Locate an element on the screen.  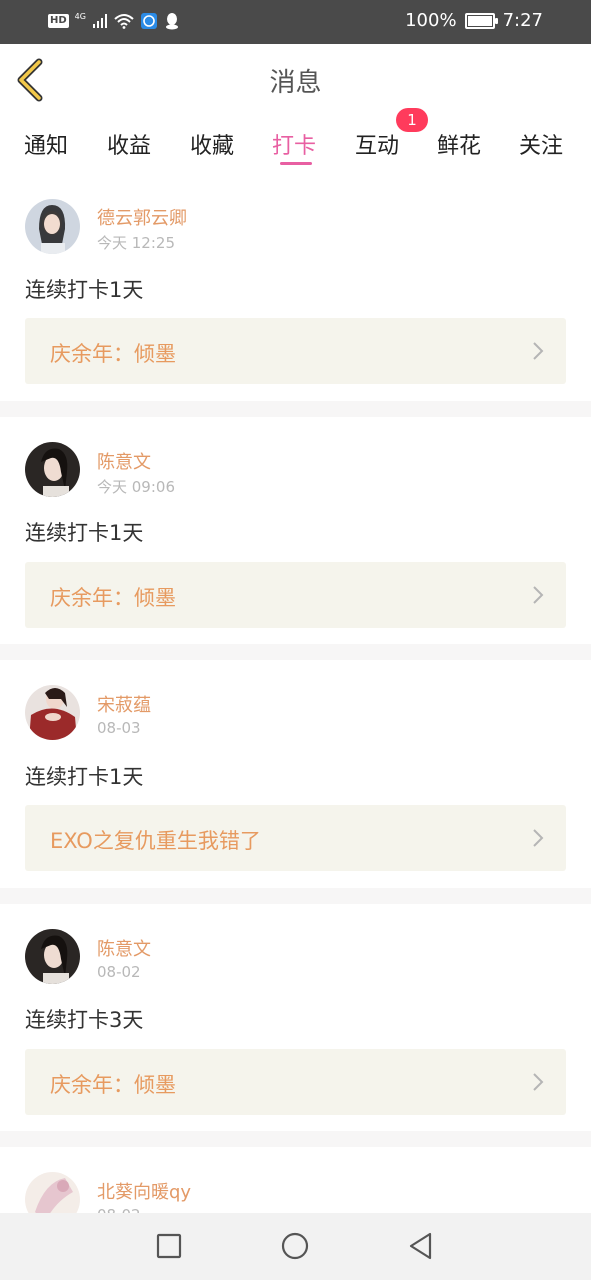
tab-favorites: 收藏 is located at coordinates (212, 144).